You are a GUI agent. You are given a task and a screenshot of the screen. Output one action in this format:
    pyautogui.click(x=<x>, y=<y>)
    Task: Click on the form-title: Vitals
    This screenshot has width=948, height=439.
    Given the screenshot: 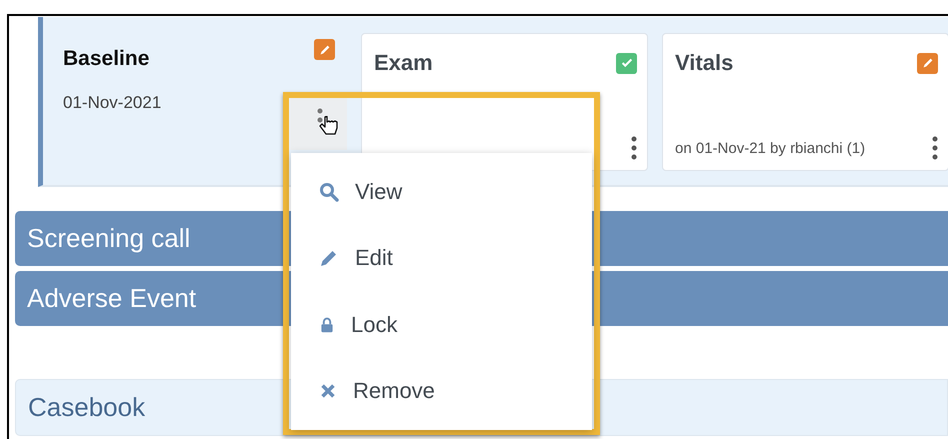 What is the action you would take?
    pyautogui.click(x=704, y=63)
    